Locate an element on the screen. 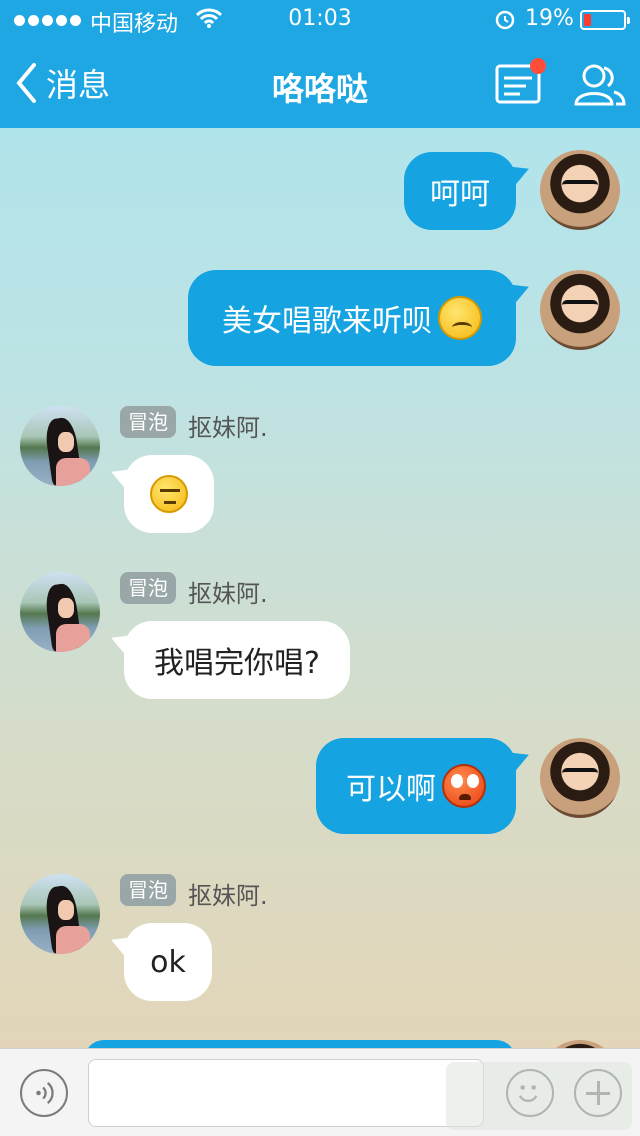 The height and width of the screenshot is (1136, 640). confused-face-icon is located at coordinates (460, 318).